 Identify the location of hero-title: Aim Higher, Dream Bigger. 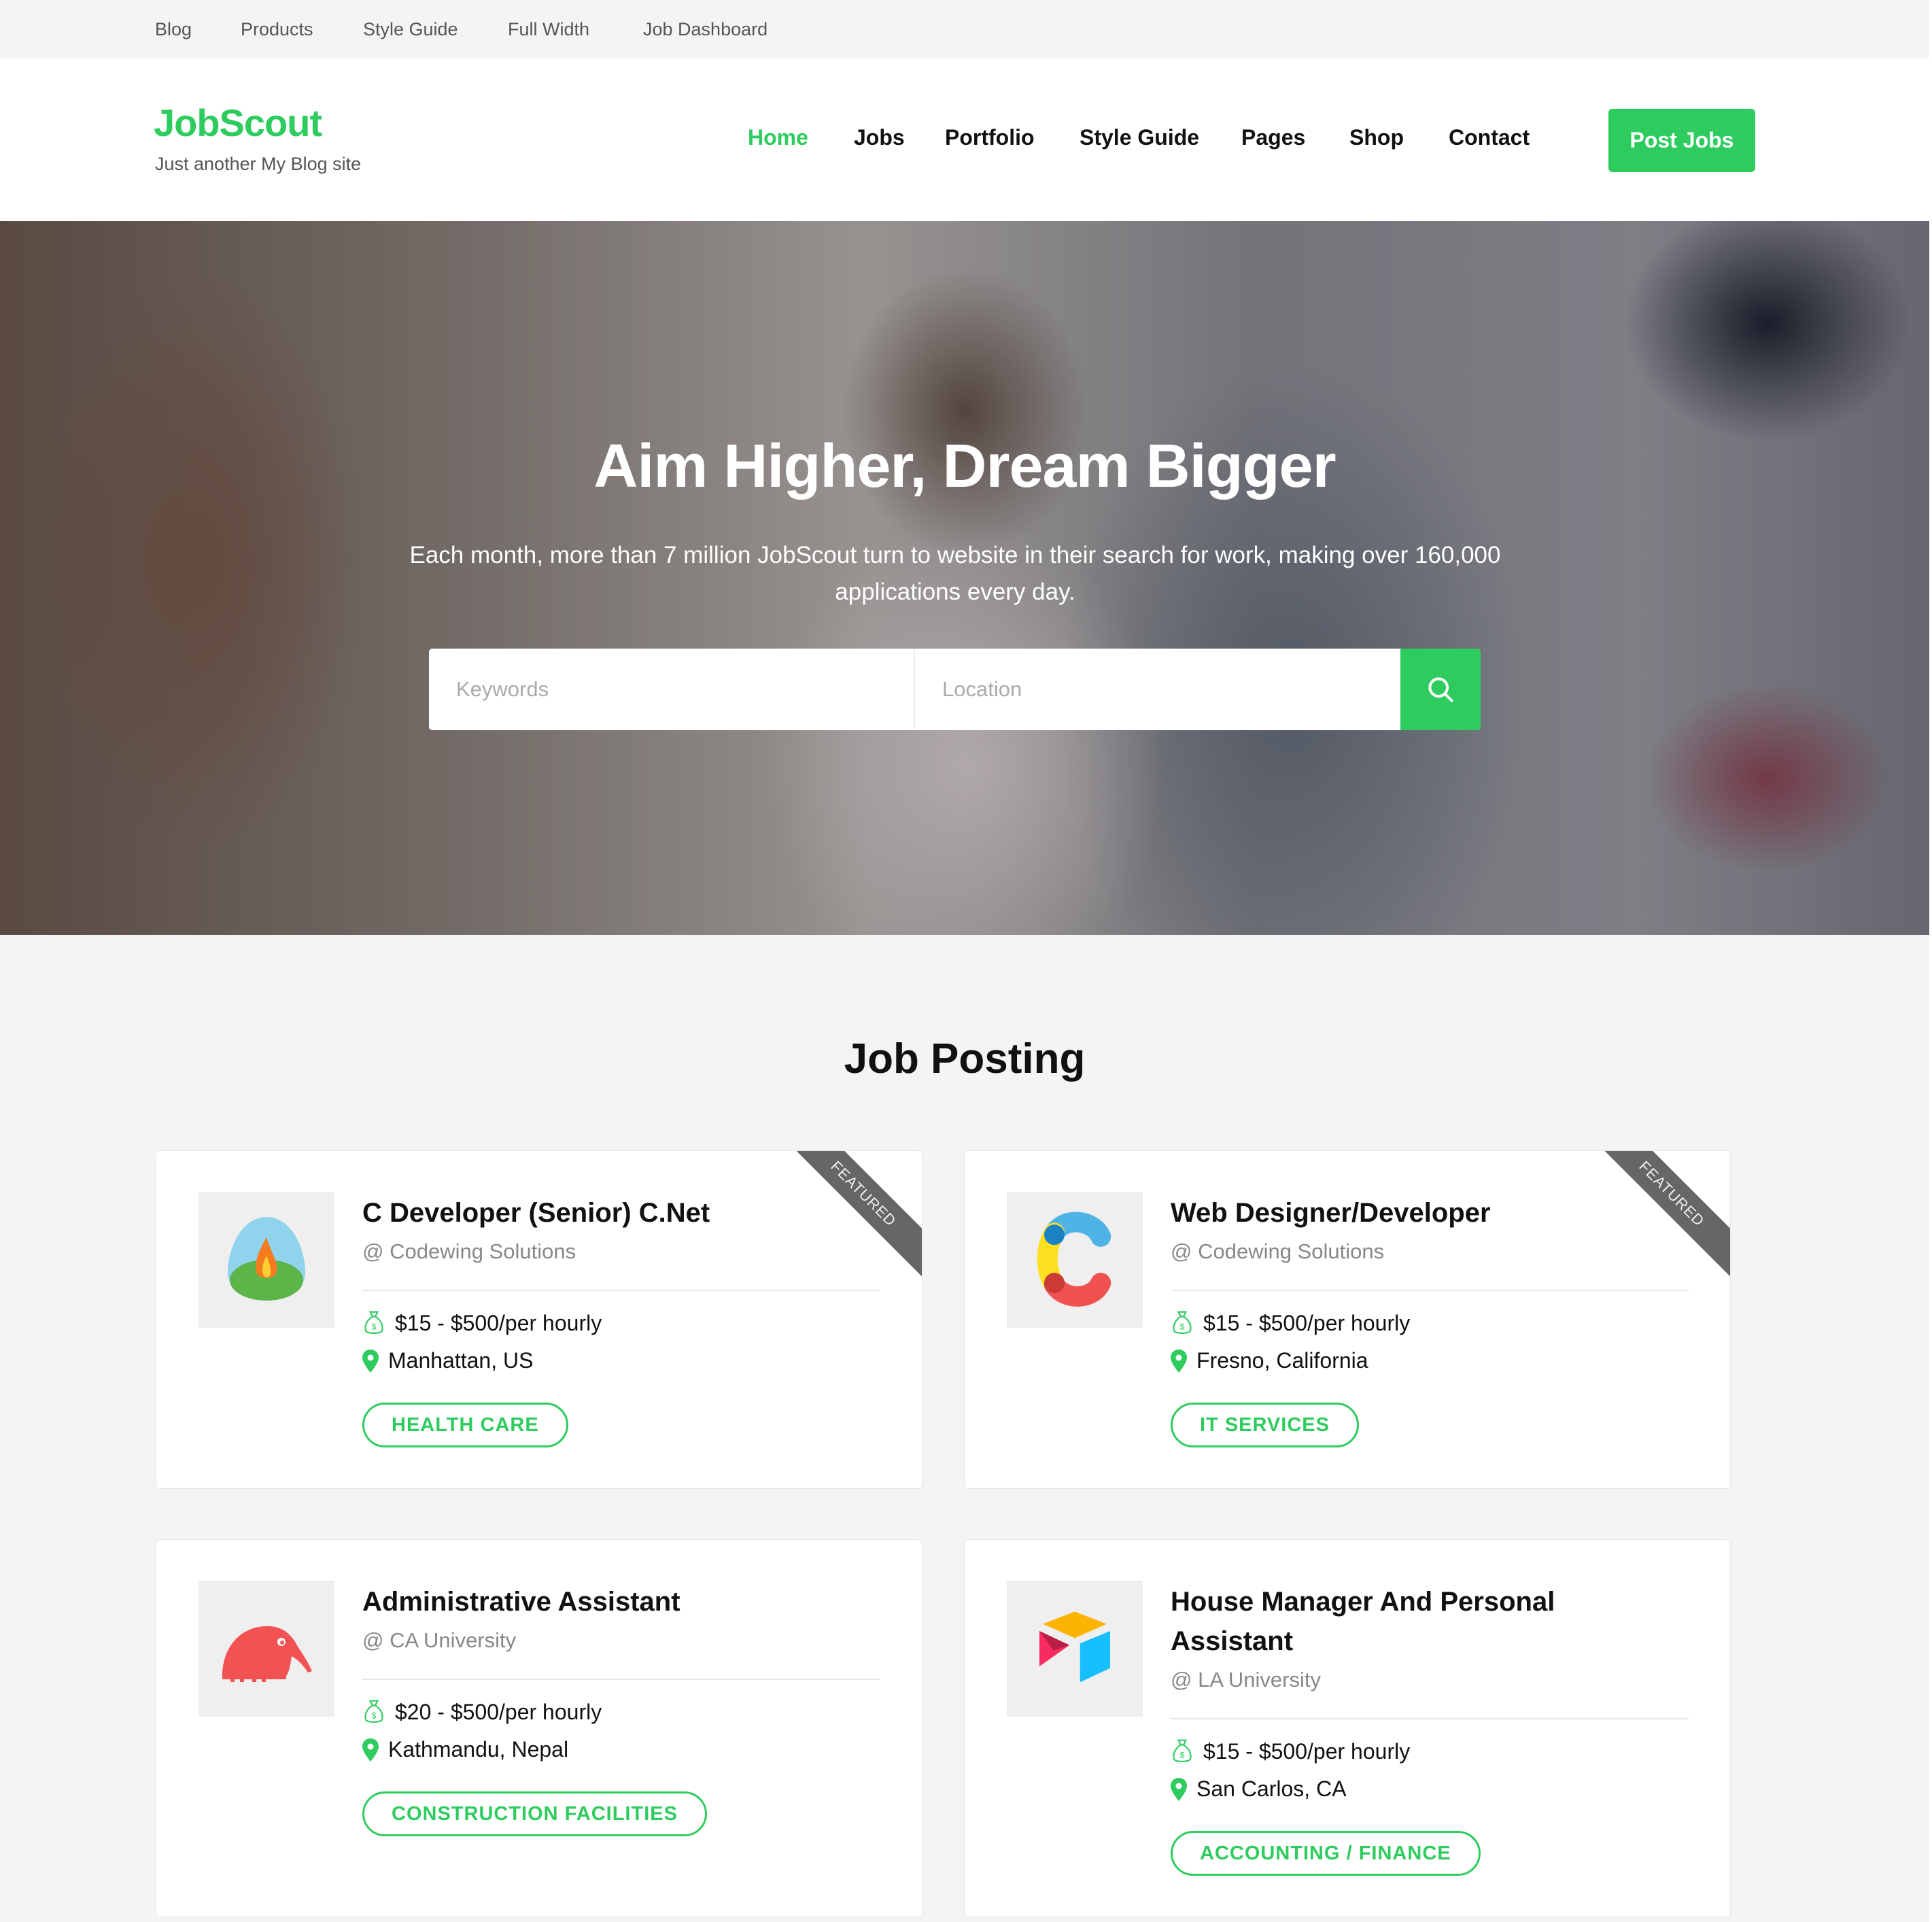
(964, 466).